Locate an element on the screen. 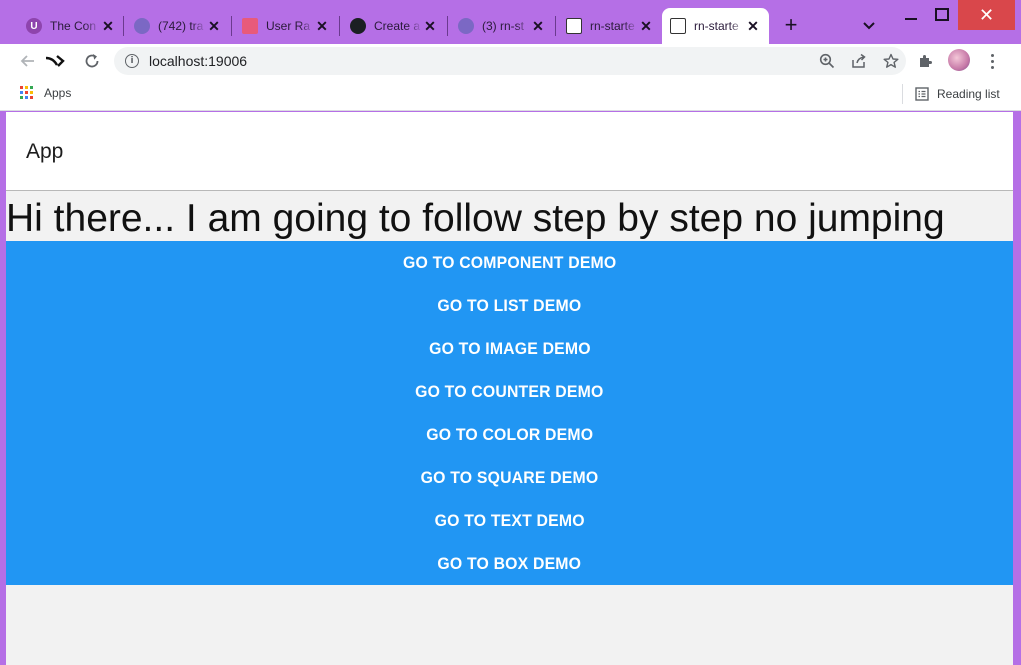  tab-search-button is located at coordinates (869, 25).